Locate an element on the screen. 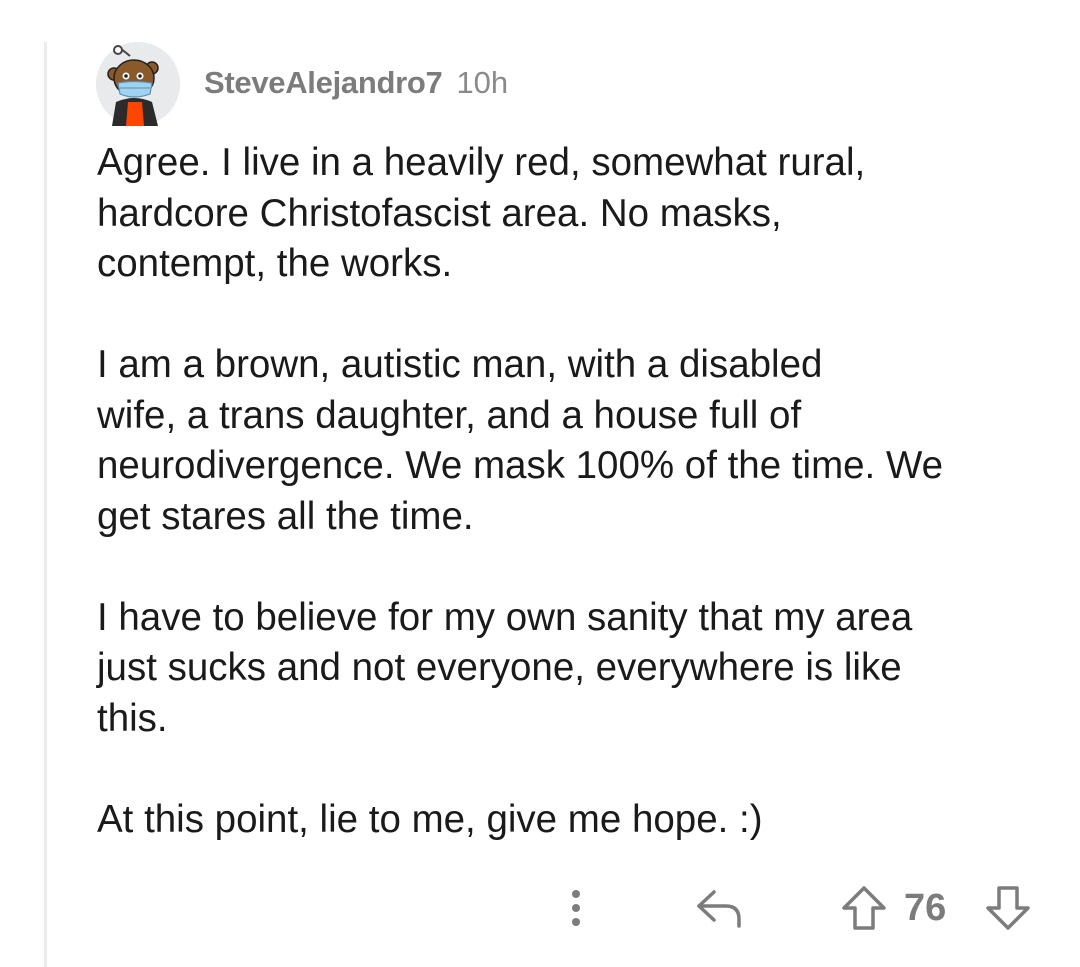 The image size is (1080, 967). avatar is located at coordinates (138, 84).